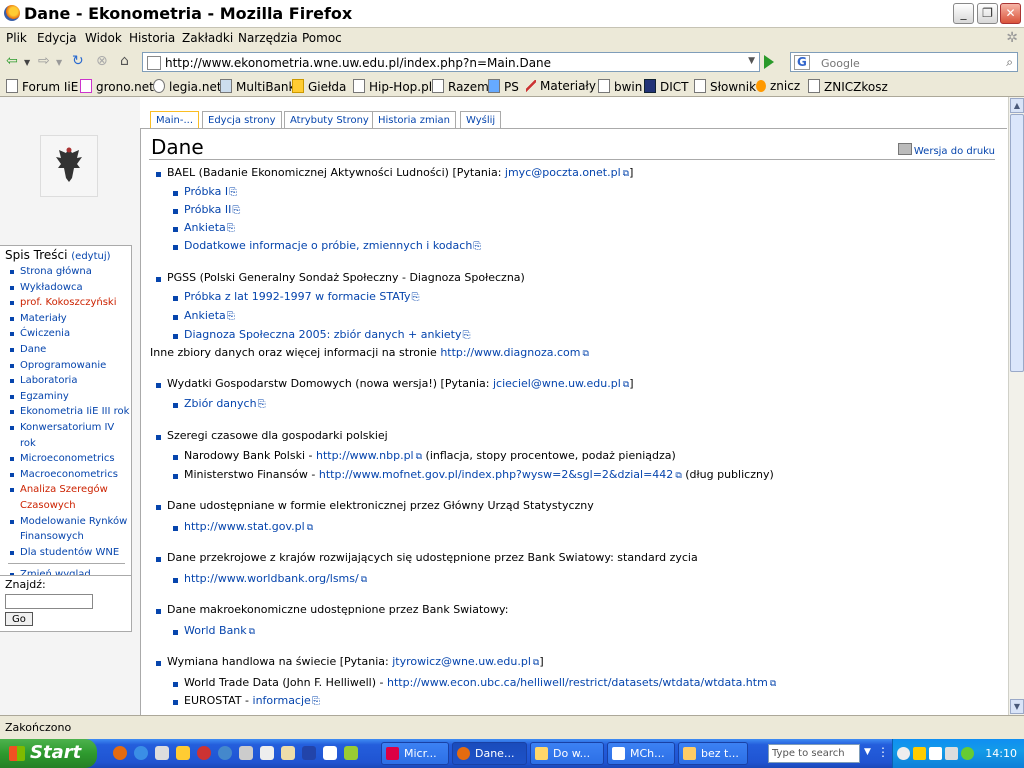  I want to click on email-link: jmyc@poczta.onet.pl, so click(567, 172).